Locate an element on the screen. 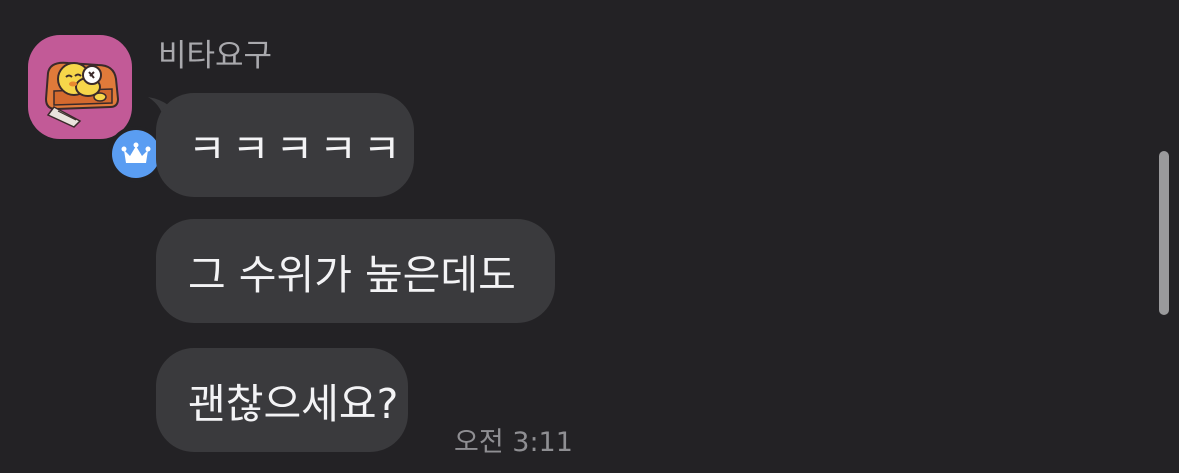  message-bubble: 그 수위가 높은데도 is located at coordinates (355, 271).